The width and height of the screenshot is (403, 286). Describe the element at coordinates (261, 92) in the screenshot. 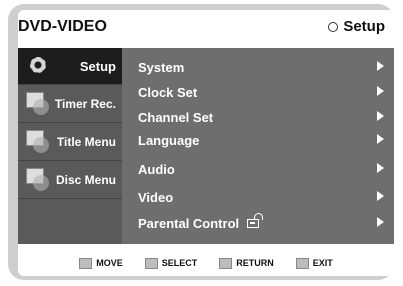

I see `menu-item-clock-set: Clock Set` at that location.